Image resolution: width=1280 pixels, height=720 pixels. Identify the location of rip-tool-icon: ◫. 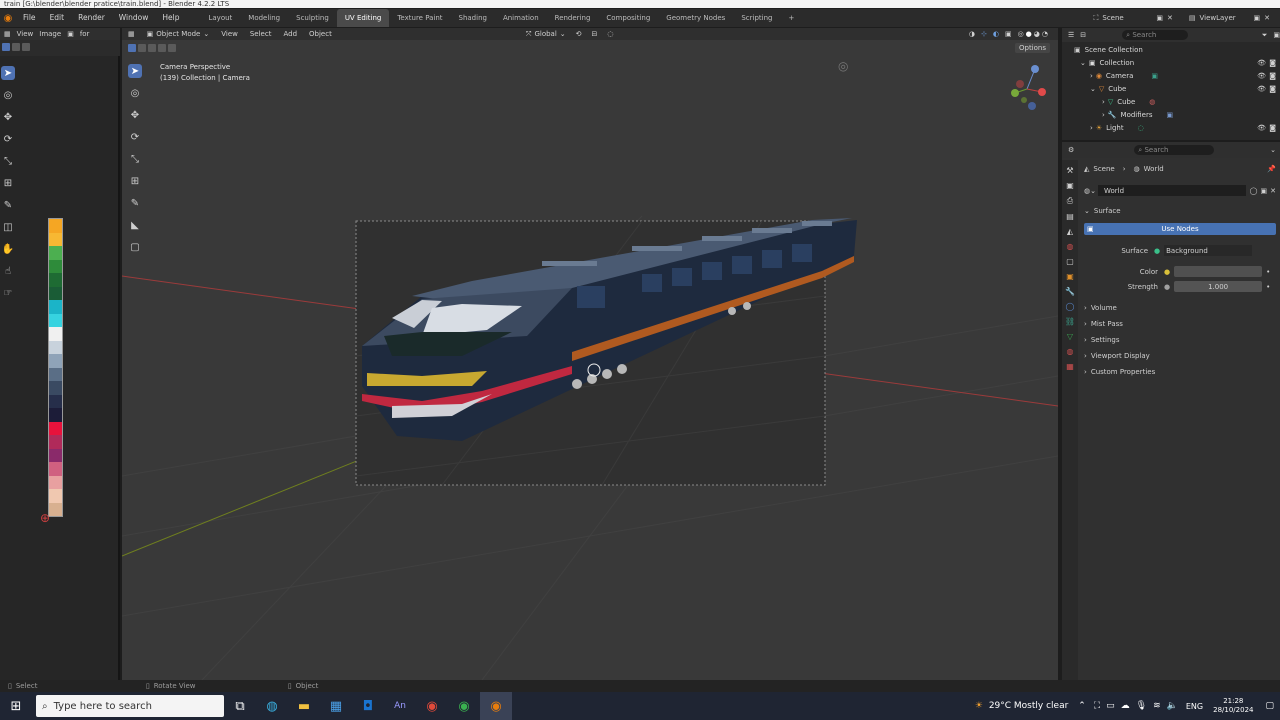
(8, 227).